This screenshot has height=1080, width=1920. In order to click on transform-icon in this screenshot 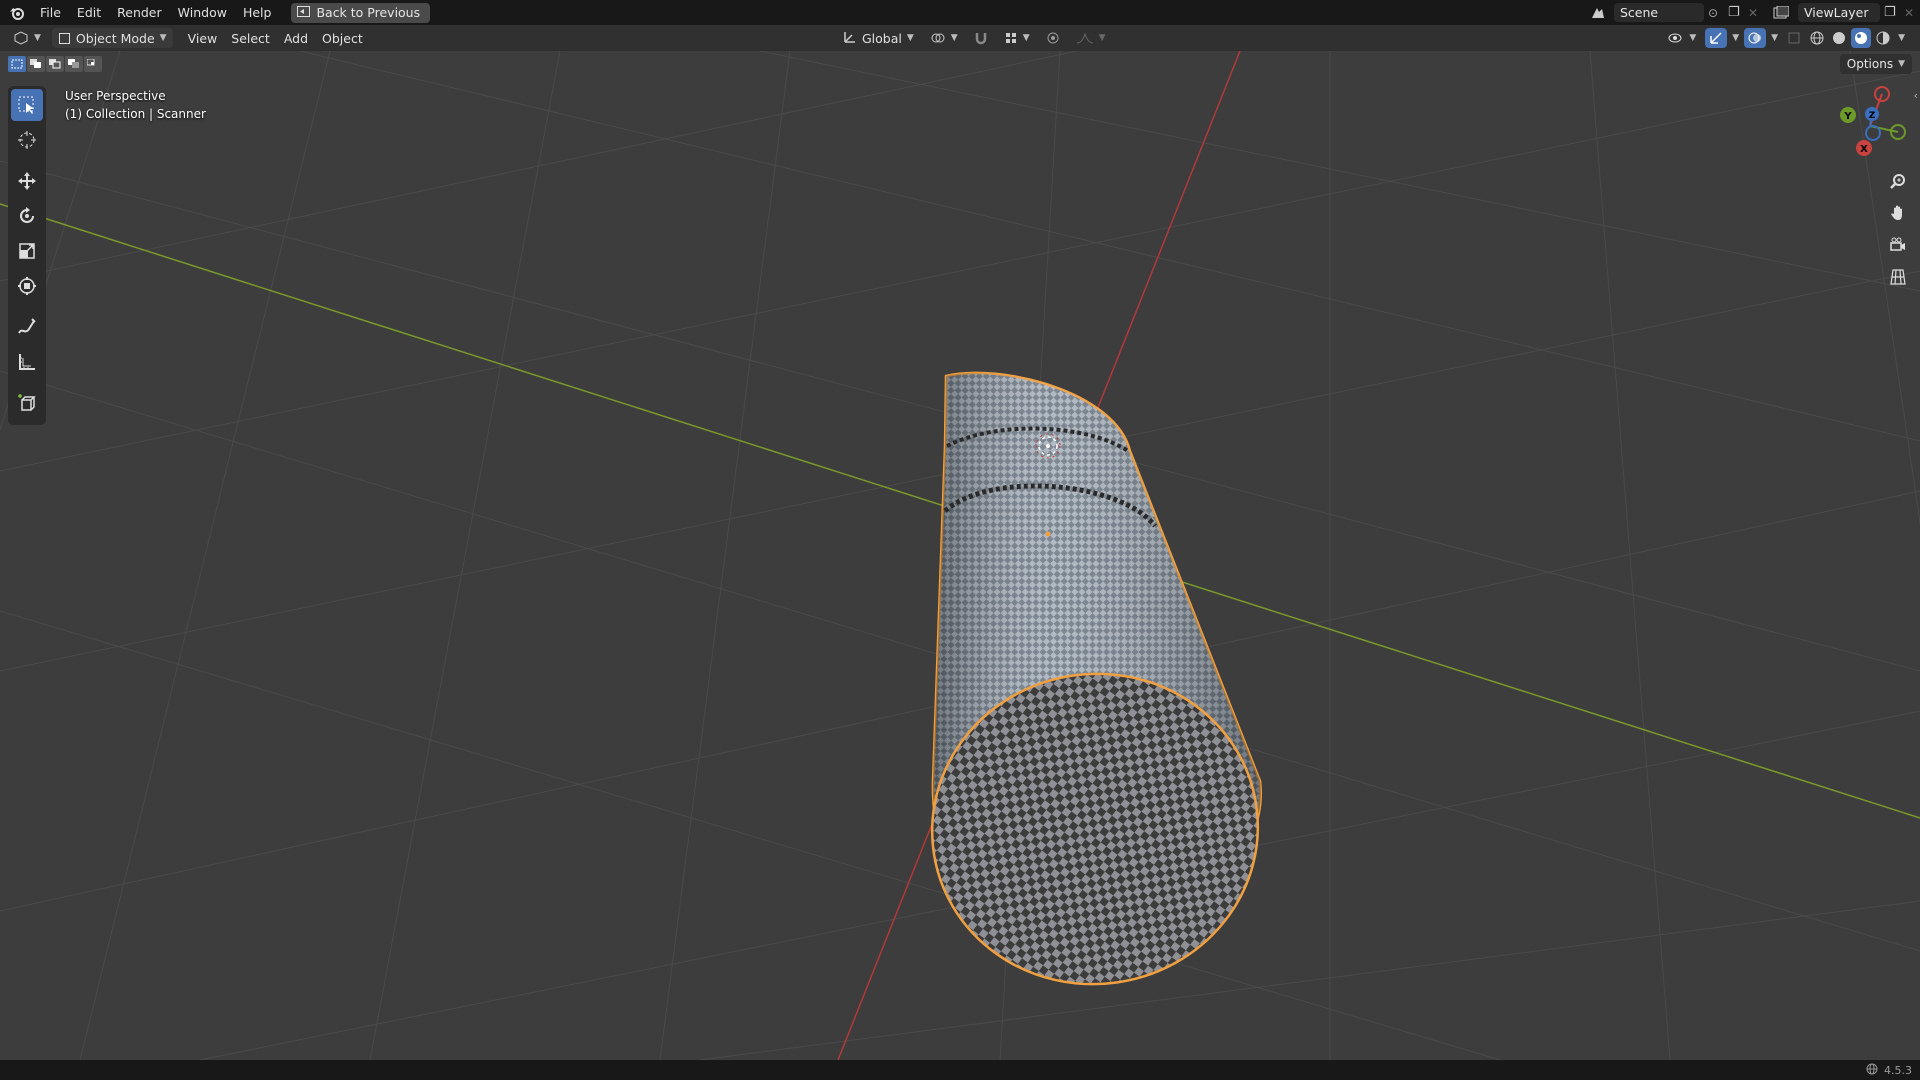, I will do `click(27, 286)`.